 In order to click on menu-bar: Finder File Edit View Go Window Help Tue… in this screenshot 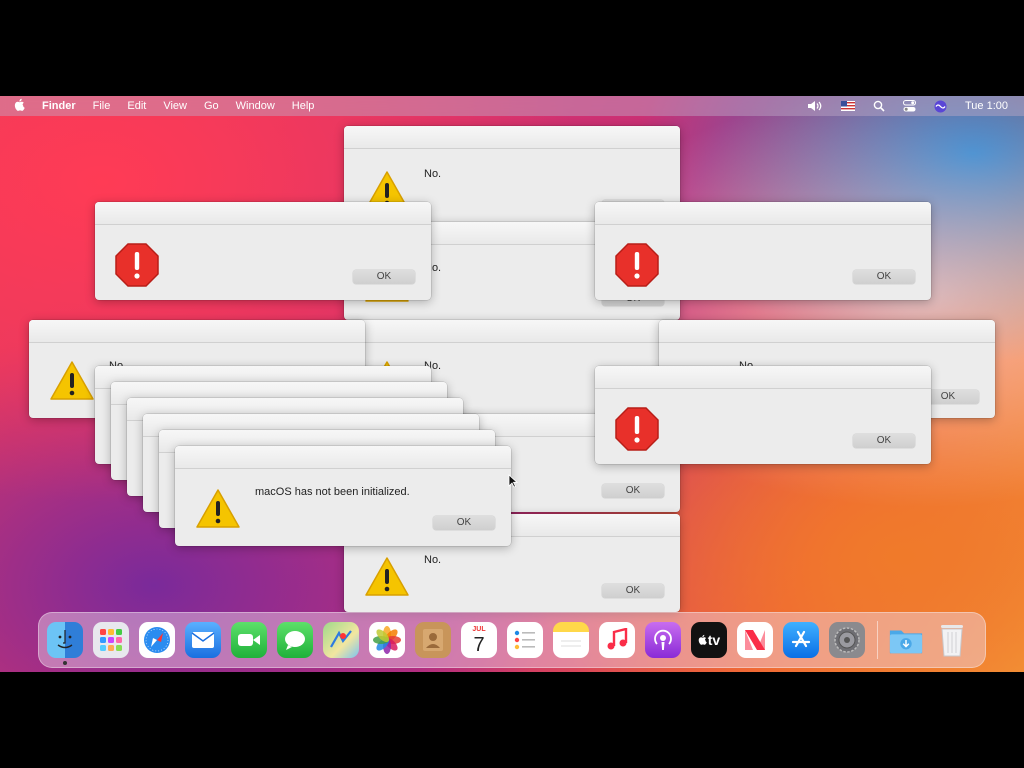, I will do `click(512, 106)`.